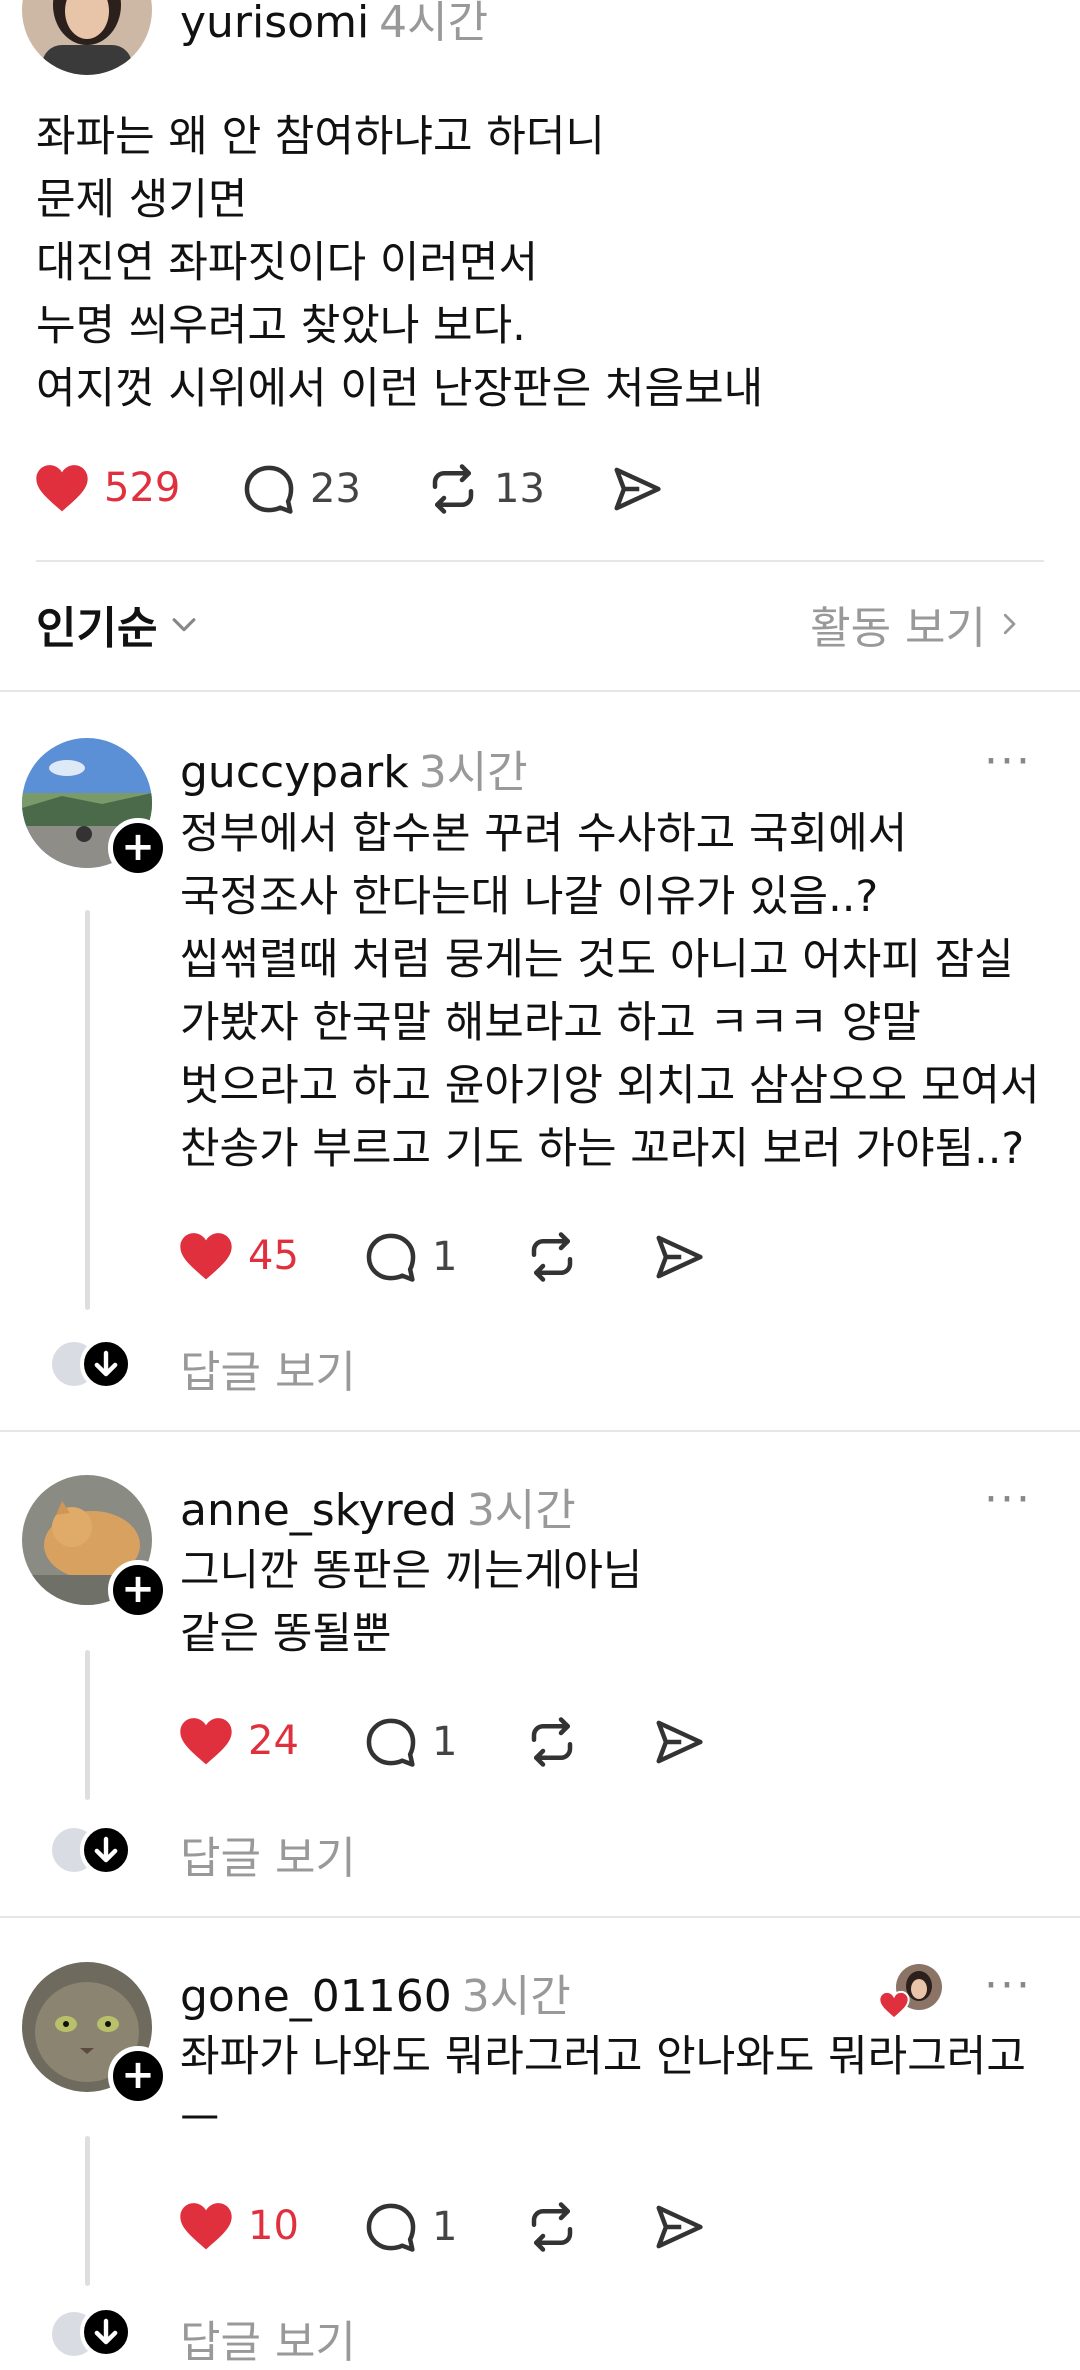 This screenshot has width=1080, height=2370. What do you see at coordinates (273, 1741) in the screenshot?
I see `like-count: 24` at bounding box center [273, 1741].